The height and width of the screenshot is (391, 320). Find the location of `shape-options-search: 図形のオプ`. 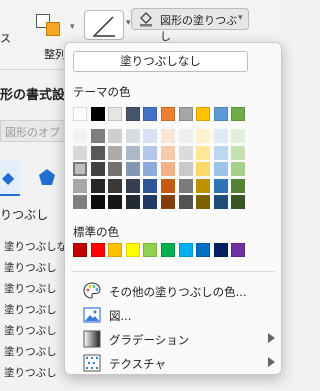

shape-options-search: 図形のオプ is located at coordinates (35, 131).